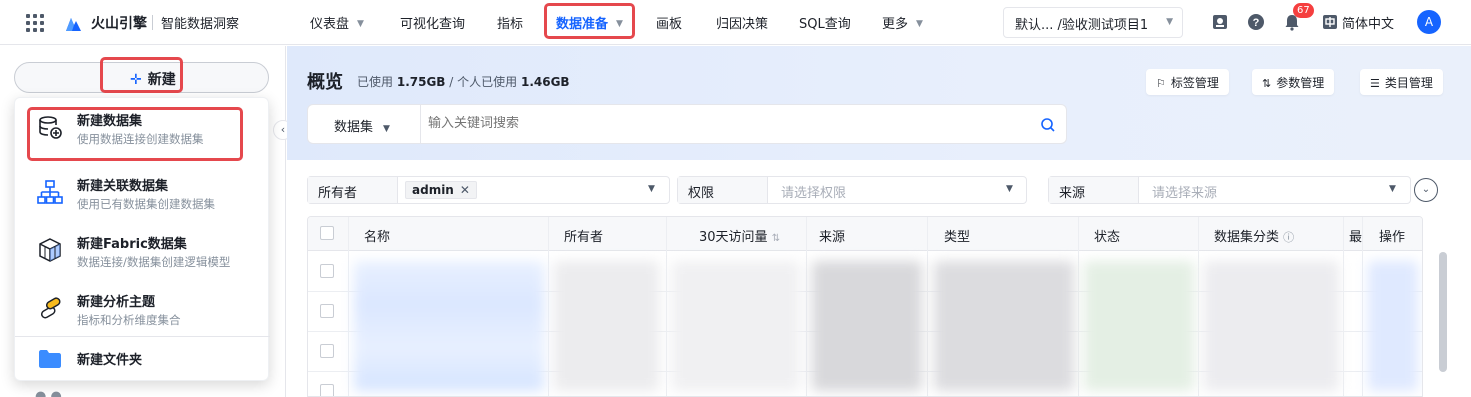  What do you see at coordinates (142, 193) in the screenshot?
I see `menu-item-new-joined-dataset: 新建关联数据集 使用已有数据集创建数据集` at bounding box center [142, 193].